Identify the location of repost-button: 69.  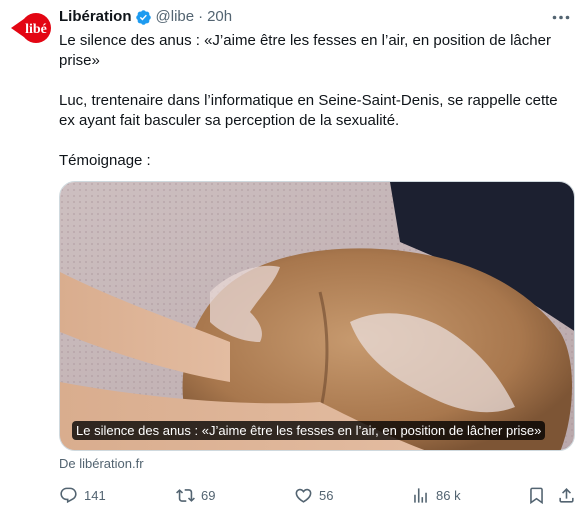
(195, 495).